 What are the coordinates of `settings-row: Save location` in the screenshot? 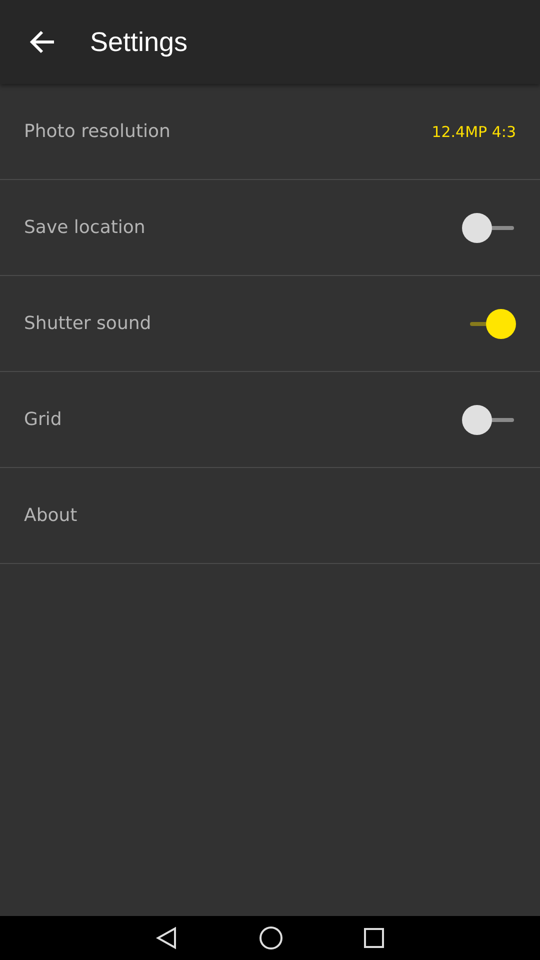 It's located at (270, 228).